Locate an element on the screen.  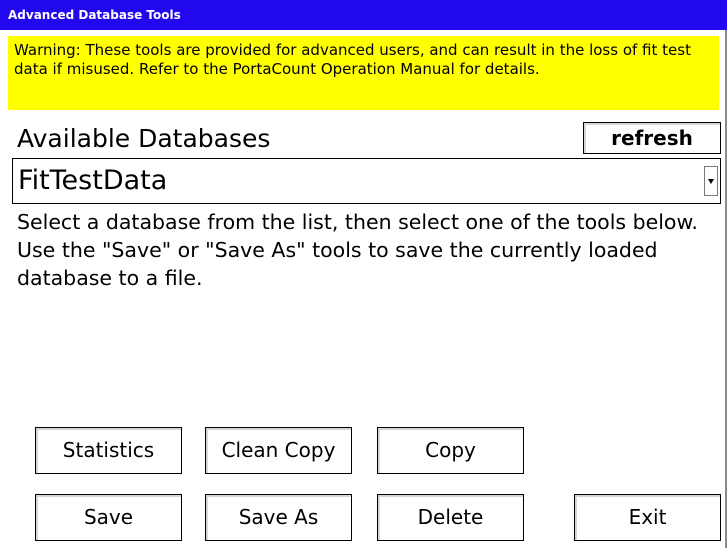
exit-button: Exit is located at coordinates (647, 517).